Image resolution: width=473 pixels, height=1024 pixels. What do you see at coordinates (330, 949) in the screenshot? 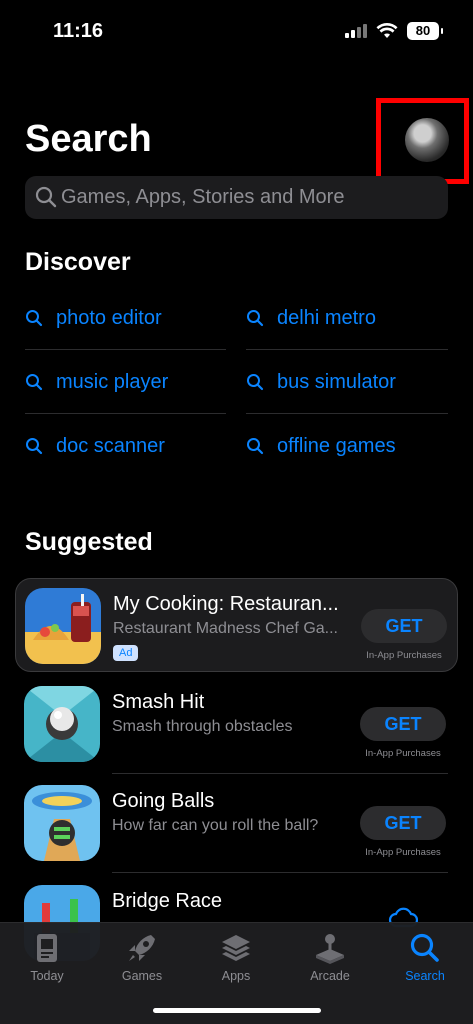
I see `joystick-icon` at bounding box center [330, 949].